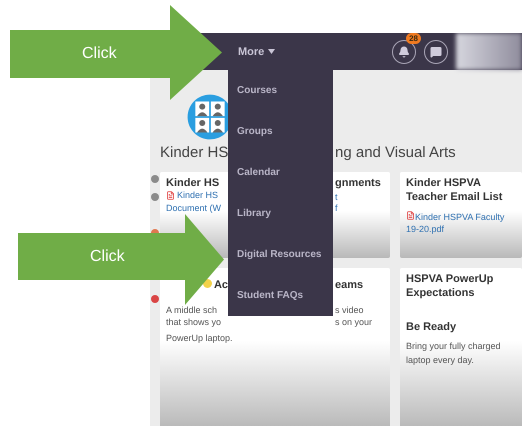 The width and height of the screenshot is (522, 426). I want to click on messages-button, so click(436, 52).